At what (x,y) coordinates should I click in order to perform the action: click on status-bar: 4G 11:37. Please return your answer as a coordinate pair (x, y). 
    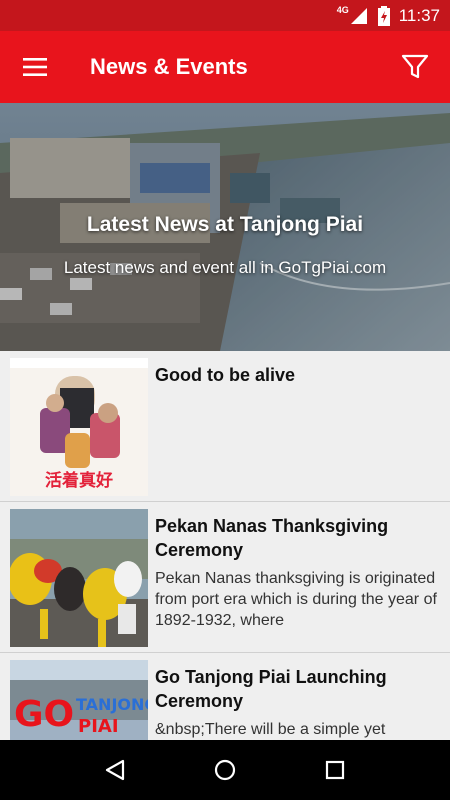
    Looking at the image, I should click on (225, 15).